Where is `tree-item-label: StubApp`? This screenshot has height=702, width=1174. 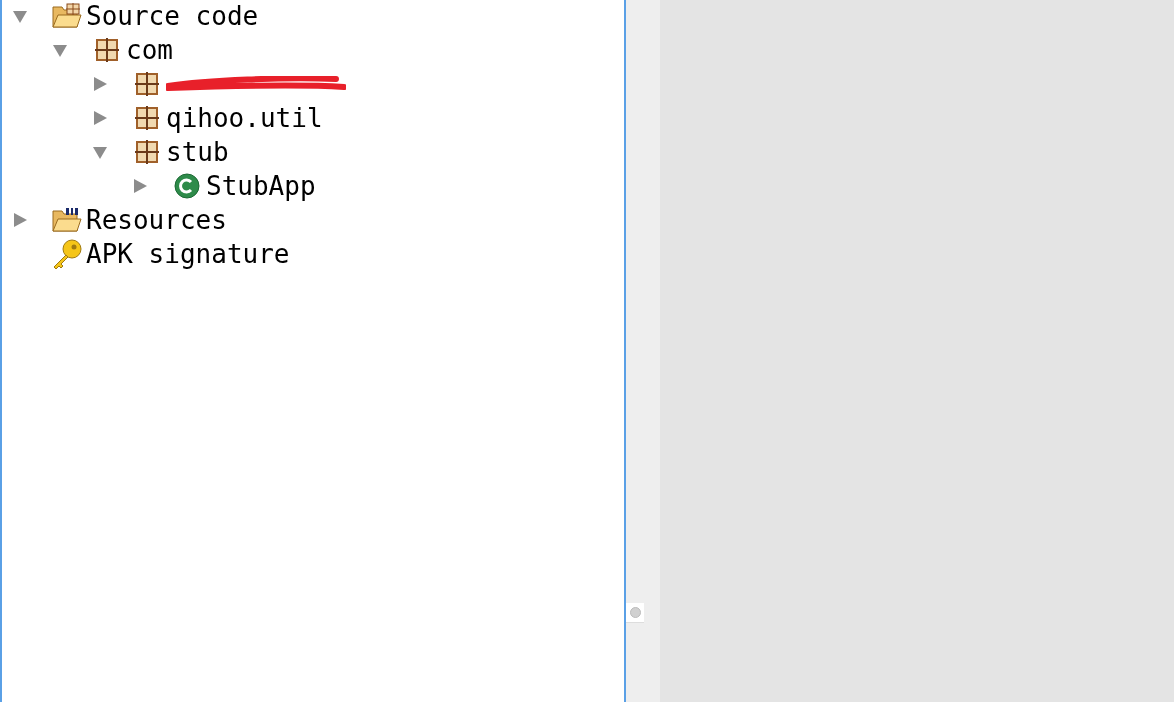 tree-item-label: StubApp is located at coordinates (261, 186).